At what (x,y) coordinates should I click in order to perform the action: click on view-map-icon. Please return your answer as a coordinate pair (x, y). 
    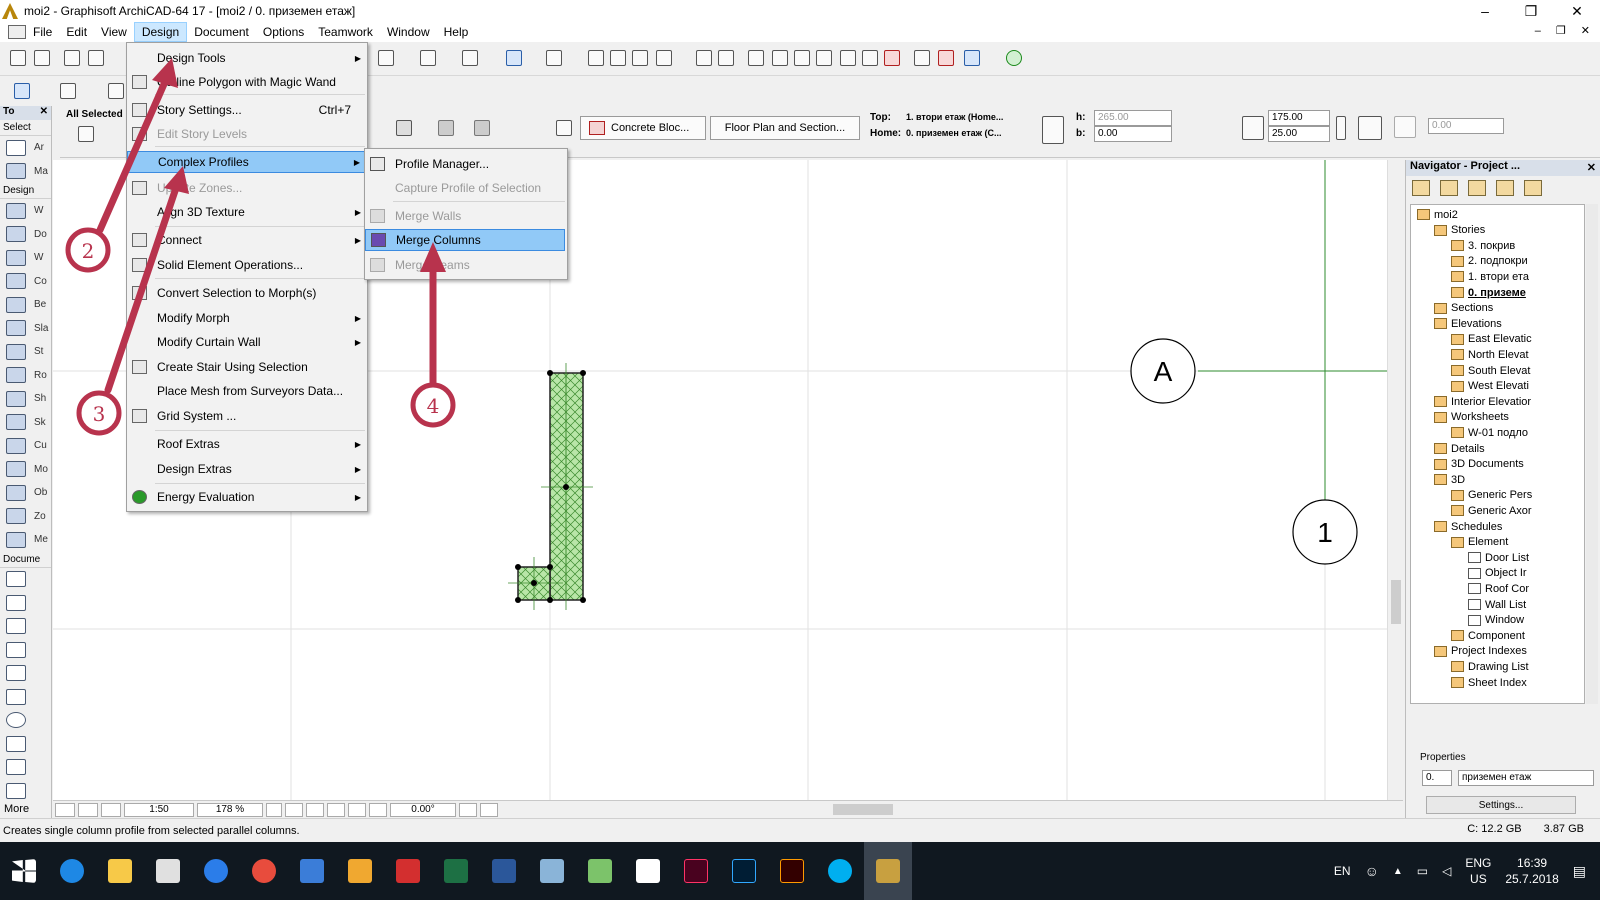
    Looking at the image, I should click on (1449, 188).